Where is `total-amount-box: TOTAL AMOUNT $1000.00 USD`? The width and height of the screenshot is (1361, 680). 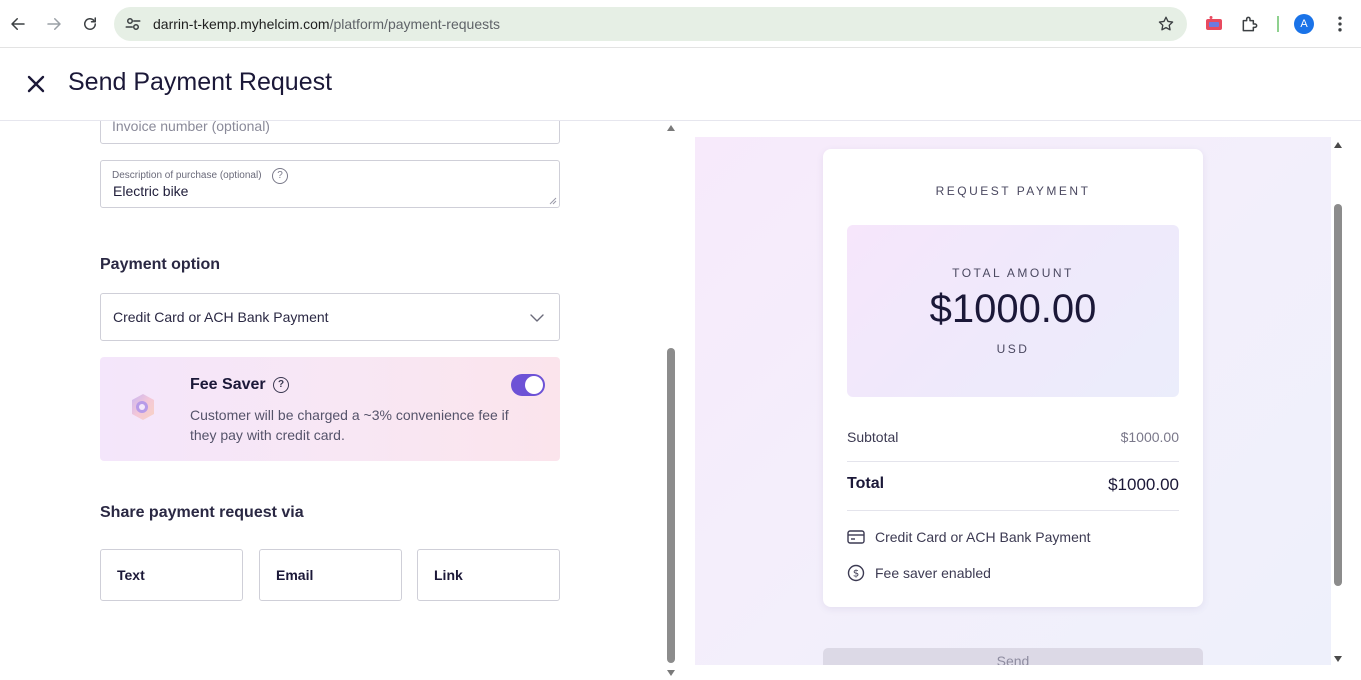 total-amount-box: TOTAL AMOUNT $1000.00 USD is located at coordinates (1013, 311).